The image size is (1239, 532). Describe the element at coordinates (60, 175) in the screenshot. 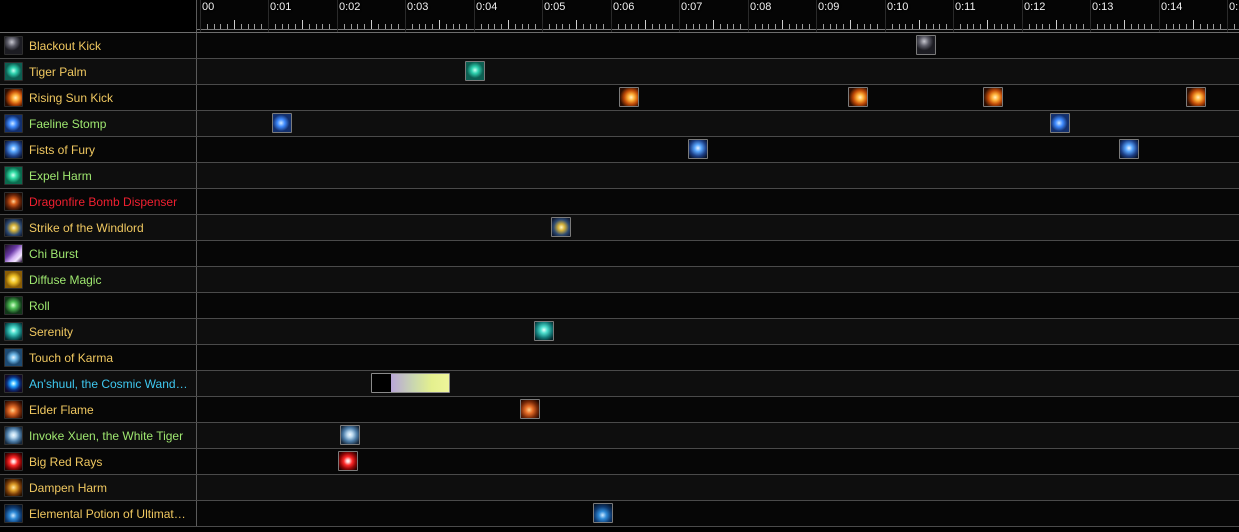

I see `row-spell-name: Expel Harm` at that location.